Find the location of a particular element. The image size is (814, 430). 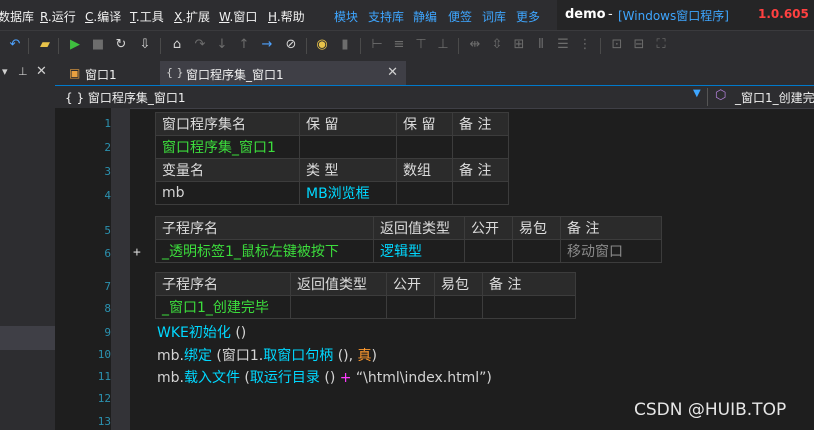

variable-type-cell: MB浏览框 is located at coordinates (348, 193).